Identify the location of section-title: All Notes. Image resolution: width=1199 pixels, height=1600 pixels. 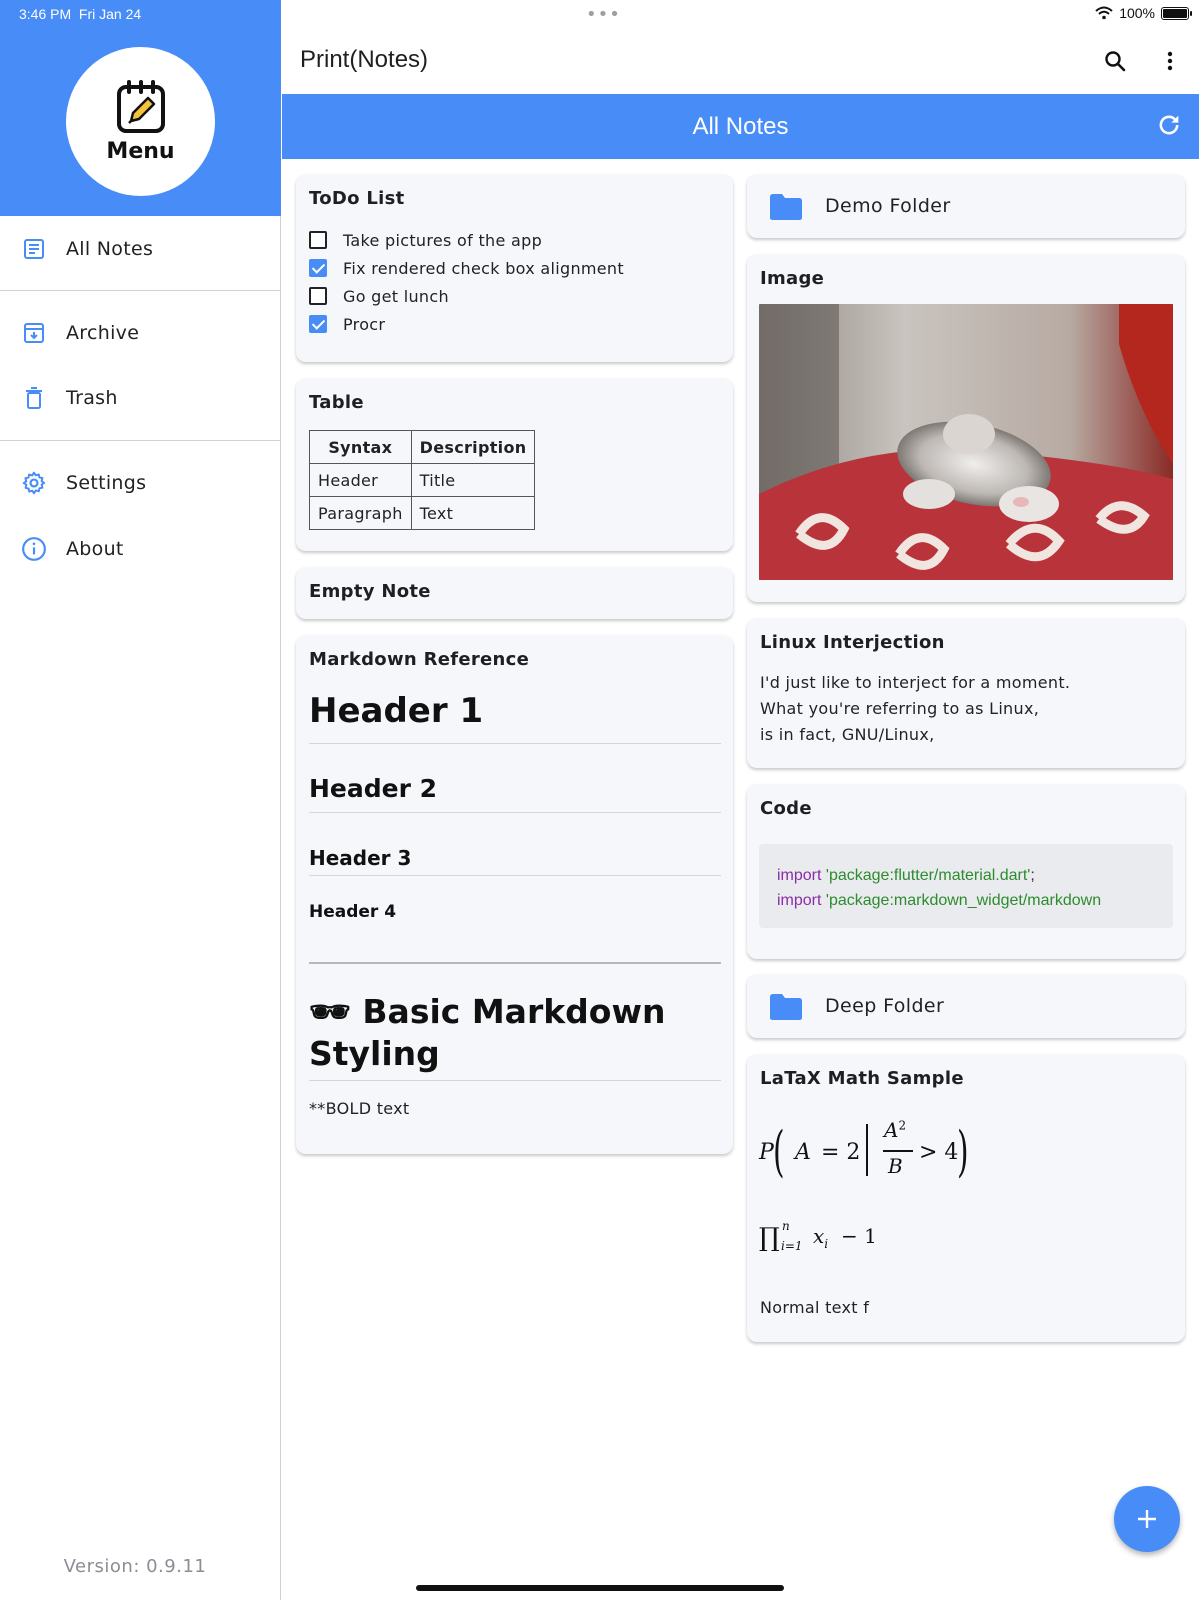
(740, 126).